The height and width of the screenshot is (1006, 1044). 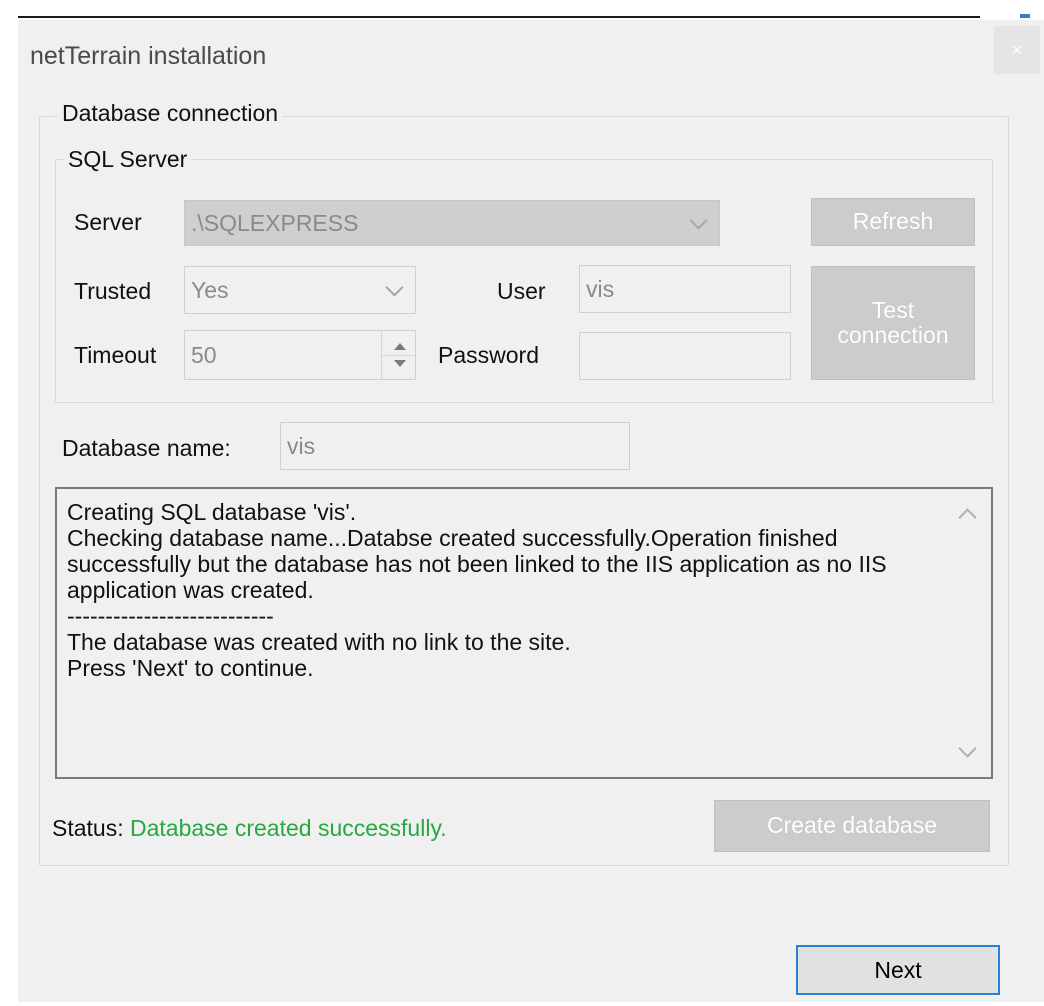 I want to click on next-button: Next, so click(x=898, y=970).